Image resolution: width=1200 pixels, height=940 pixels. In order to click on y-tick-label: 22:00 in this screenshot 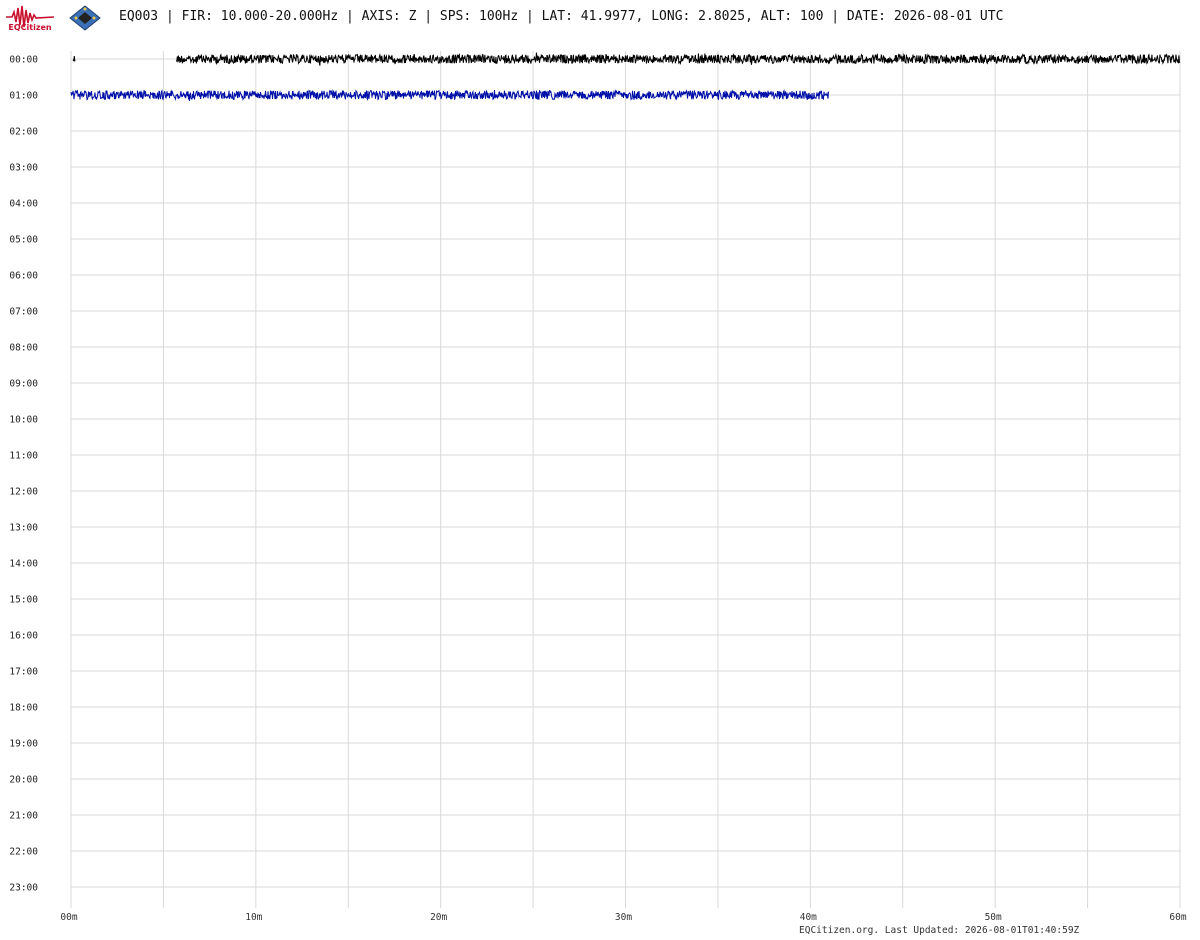, I will do `click(23, 852)`.